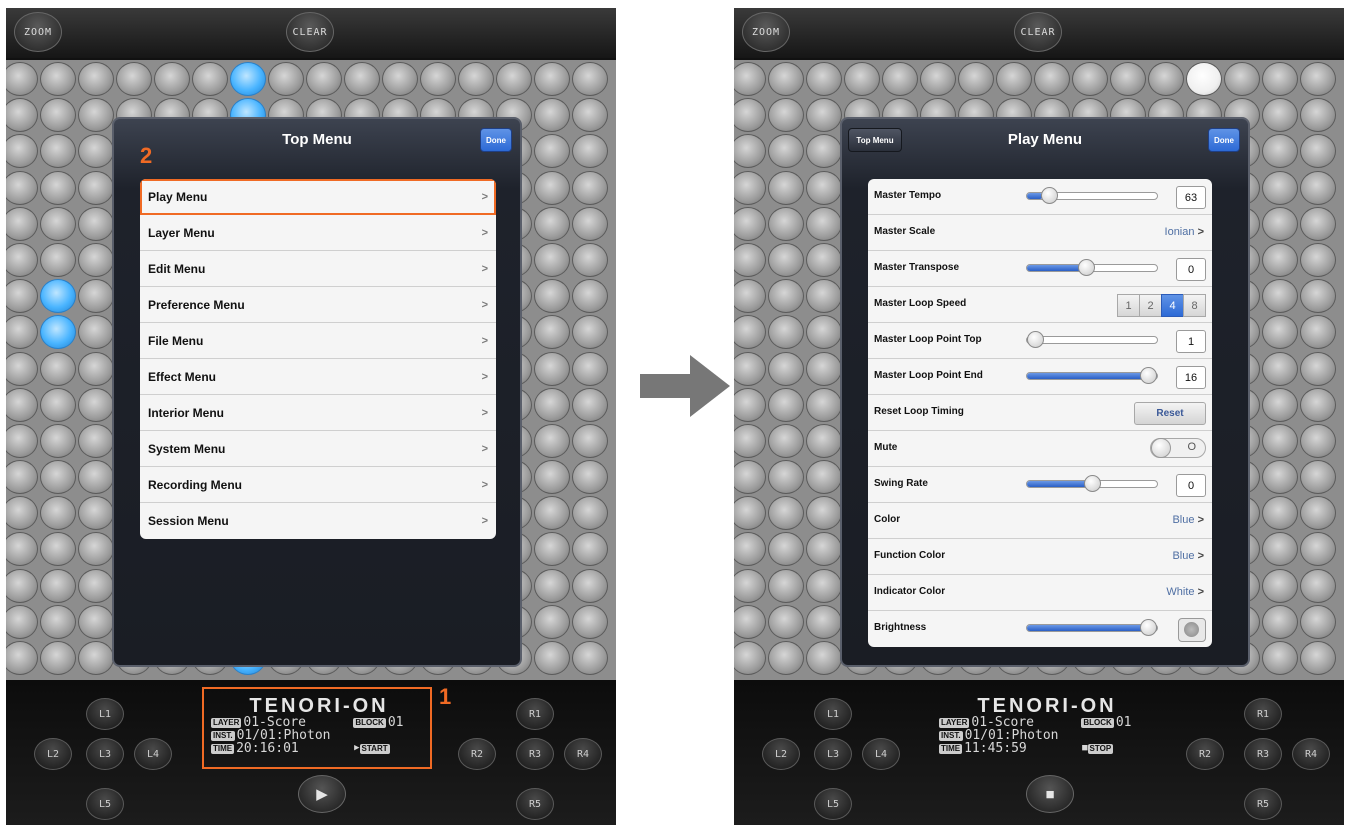  Describe the element at coordinates (1040, 593) in the screenshot. I see `row-indicator-color: Indicator Color White >` at that location.